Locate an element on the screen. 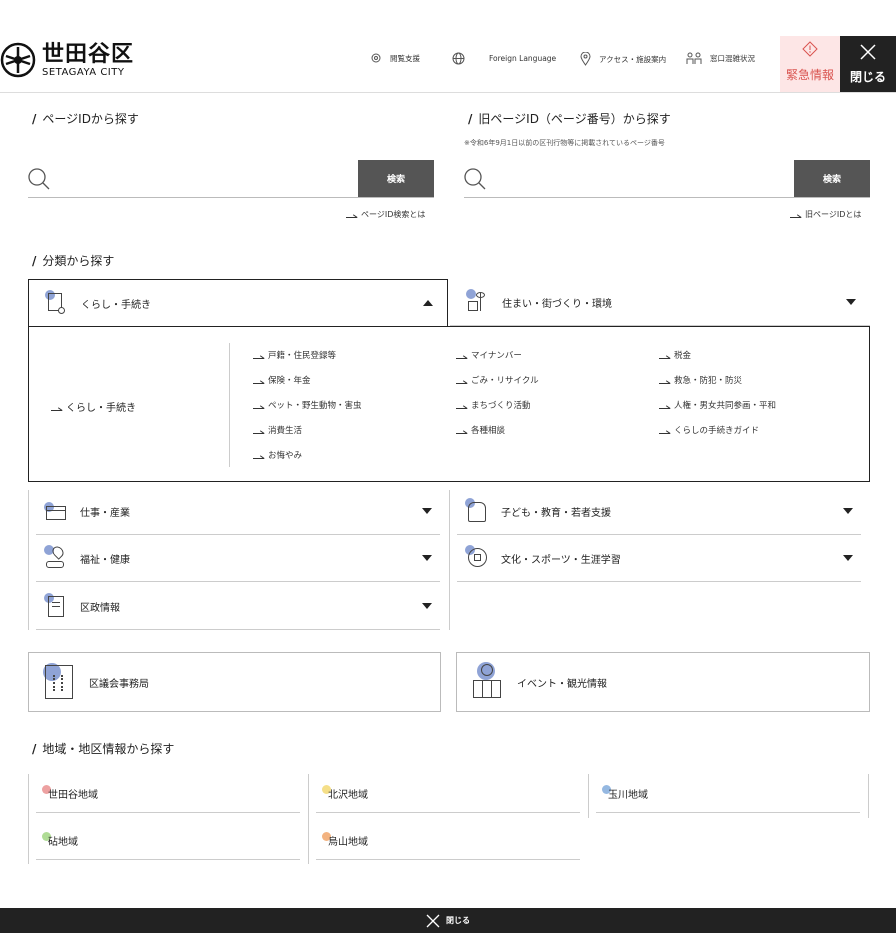 The width and height of the screenshot is (896, 933). old-page-id-input is located at coordinates (639, 179).